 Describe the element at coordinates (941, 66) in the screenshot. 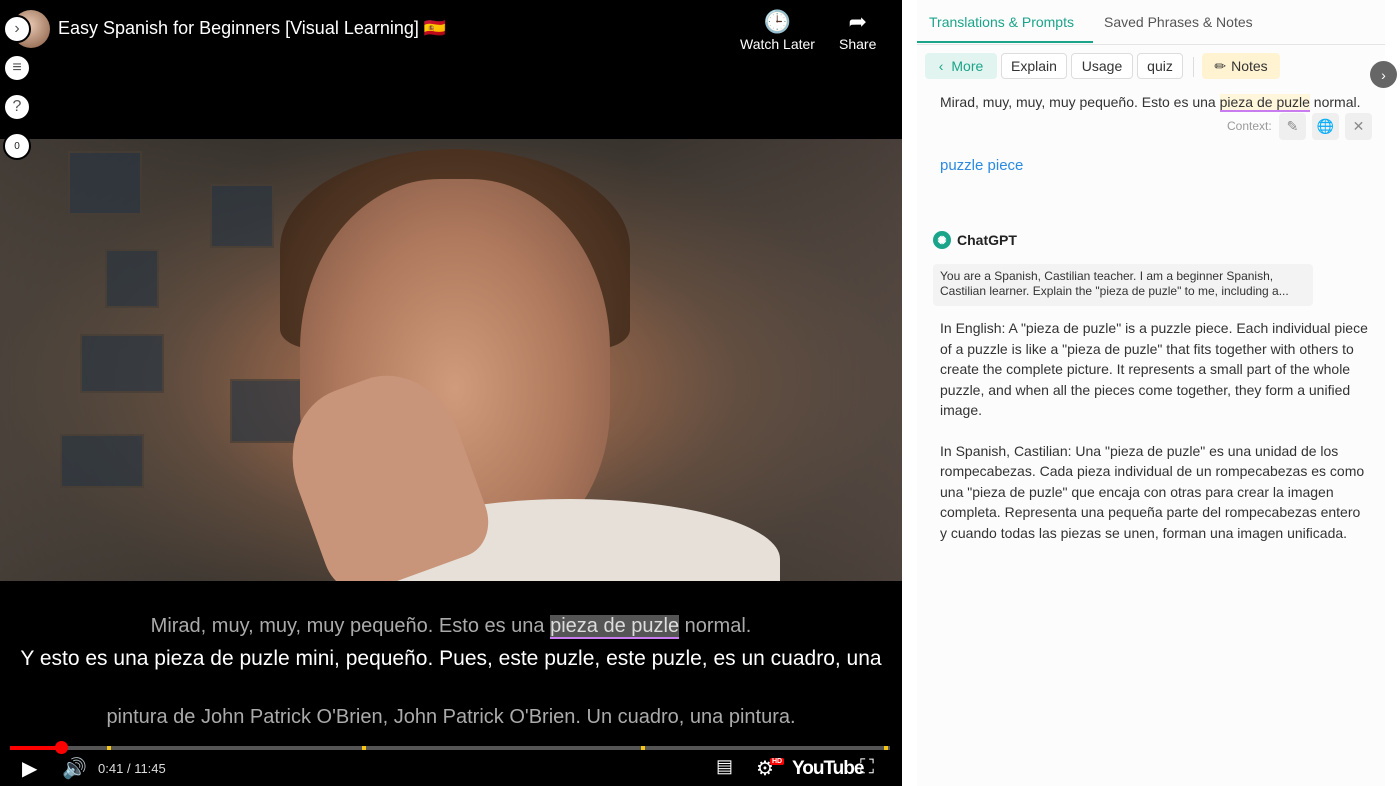

I see `chevron-left-icon: ‹` at that location.